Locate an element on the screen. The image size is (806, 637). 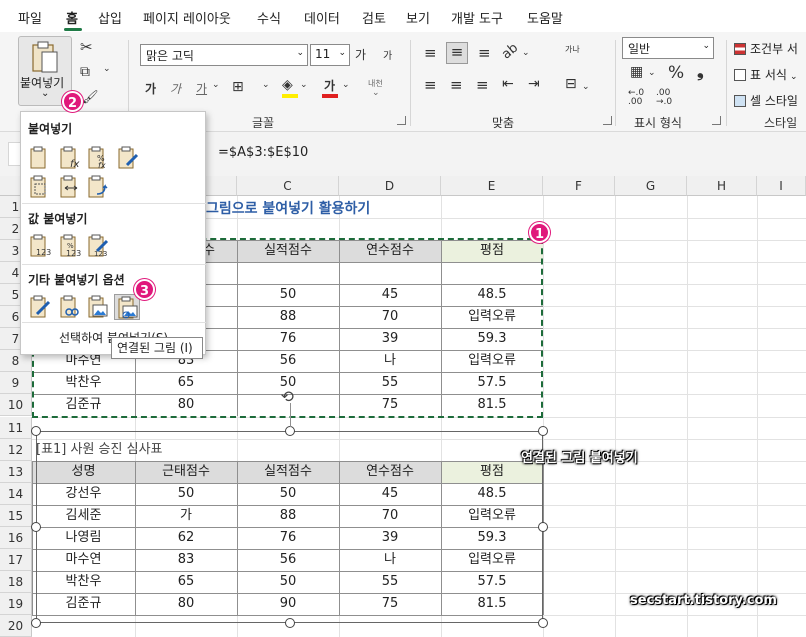
decrease-decimal-icon: .00 →.0 is located at coordinates (664, 98).